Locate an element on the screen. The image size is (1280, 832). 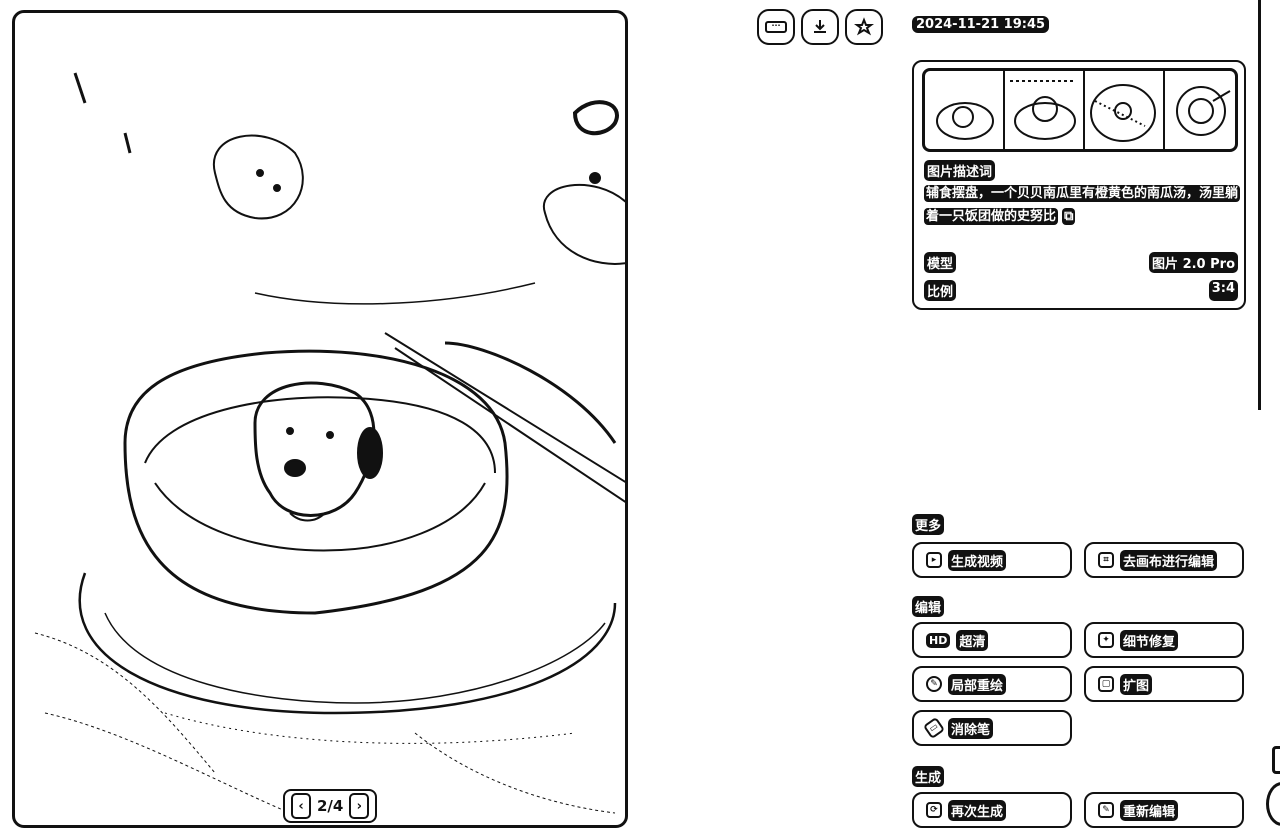
section-more-title: 更多 is located at coordinates (928, 524).